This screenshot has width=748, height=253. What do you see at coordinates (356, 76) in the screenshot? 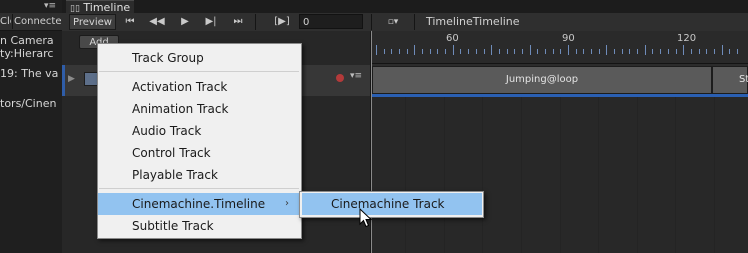
I see `track-options-icon: ▾≡` at bounding box center [356, 76].